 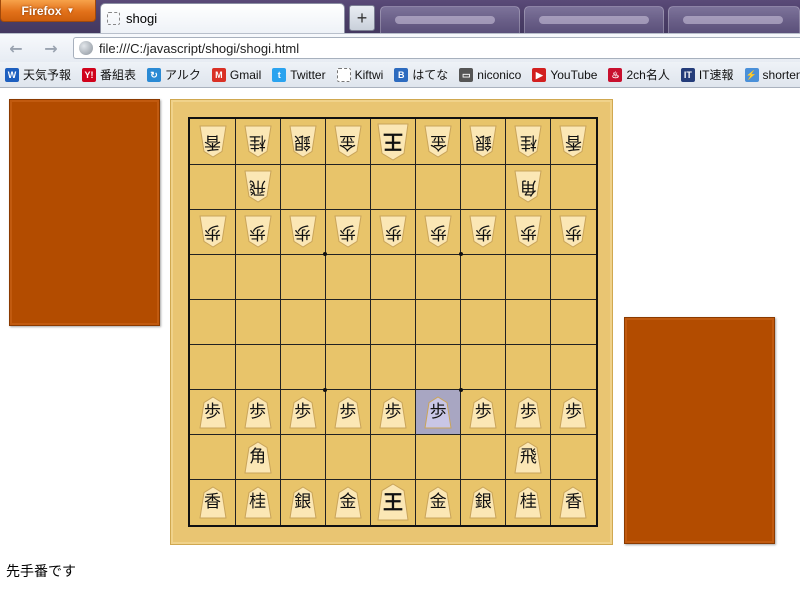 What do you see at coordinates (16, 48) in the screenshot?
I see `back-arrow-icon: ←` at bounding box center [16, 48].